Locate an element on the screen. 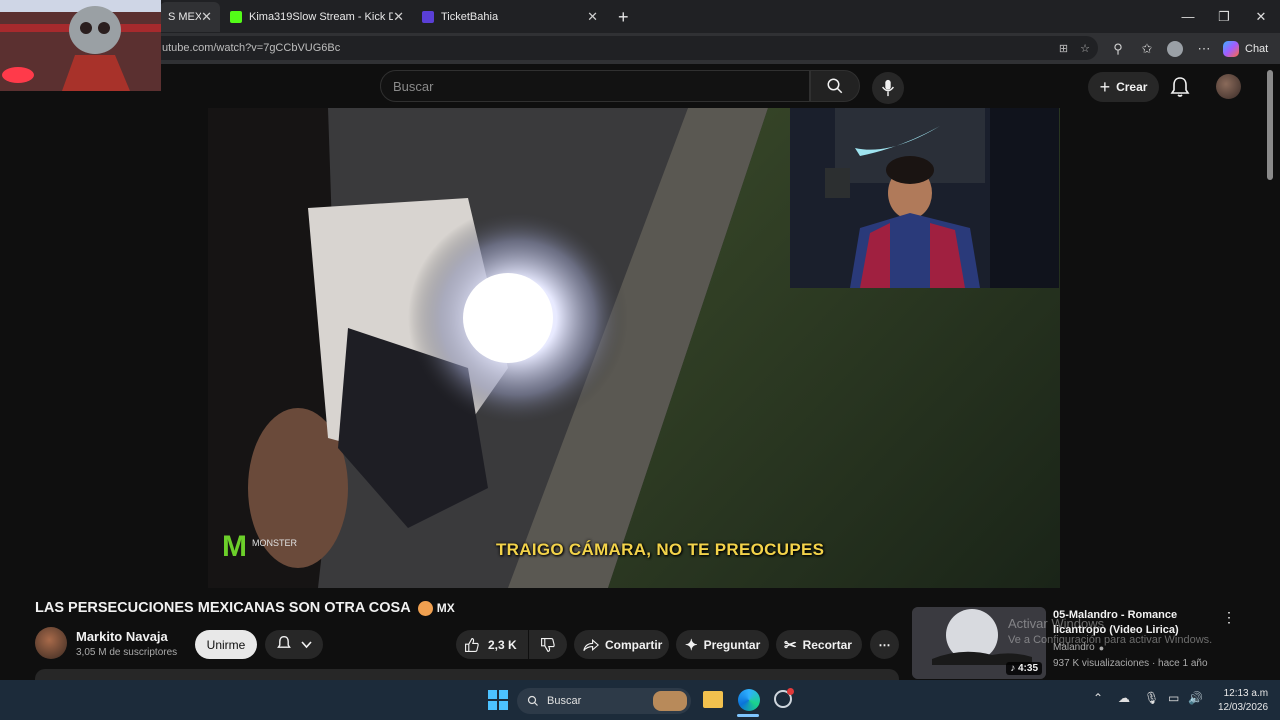 The height and width of the screenshot is (720, 1280). voice-search-button is located at coordinates (888, 88).